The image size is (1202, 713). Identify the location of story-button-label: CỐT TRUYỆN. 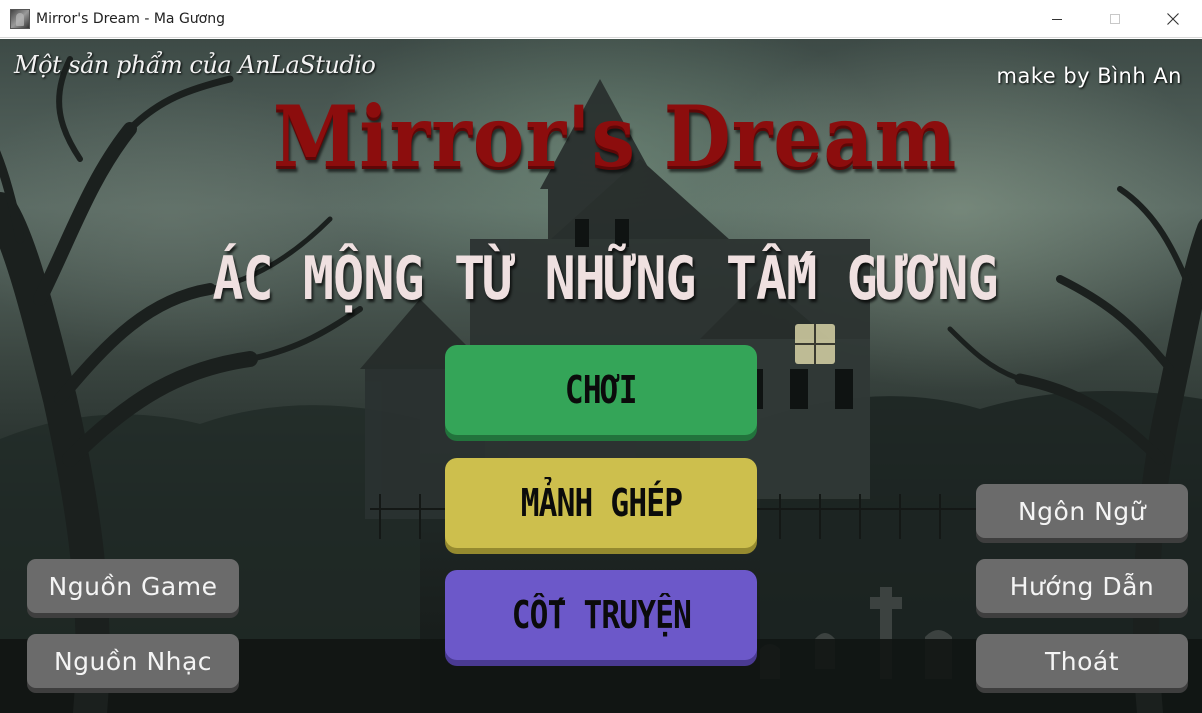
(601, 615).